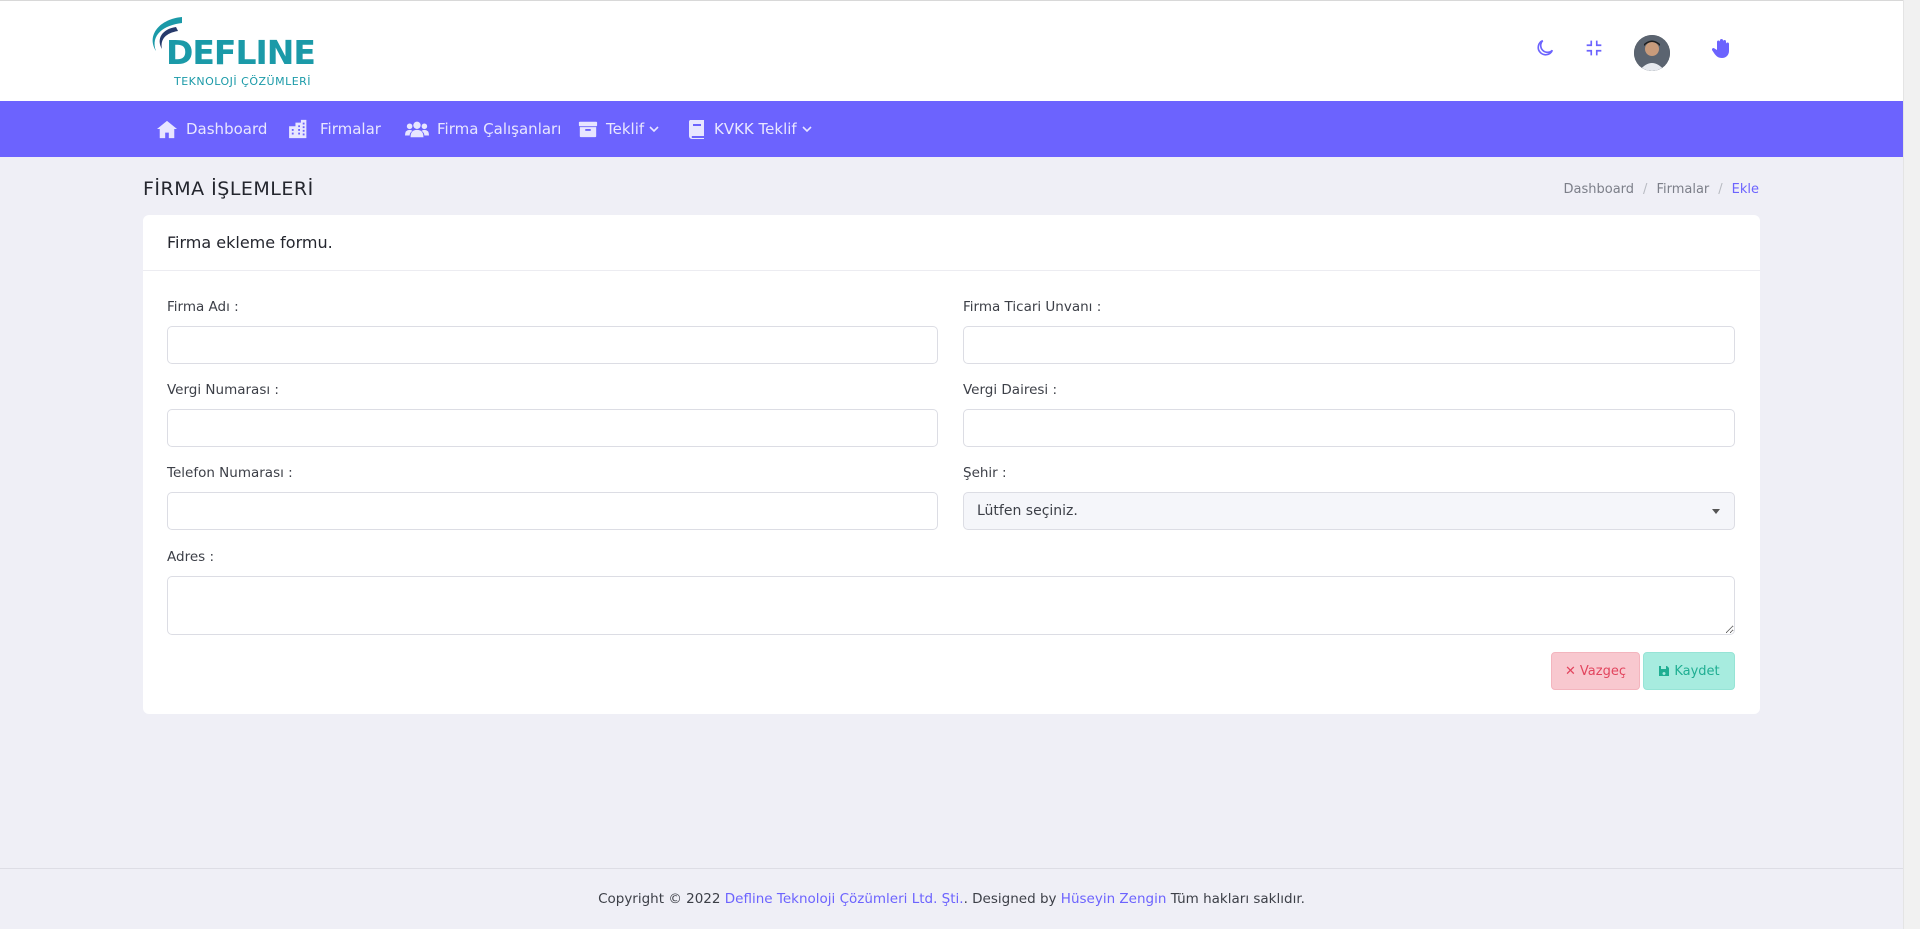 The width and height of the screenshot is (1920, 929). I want to click on label-firma-adi: Firma Adı :, so click(203, 307).